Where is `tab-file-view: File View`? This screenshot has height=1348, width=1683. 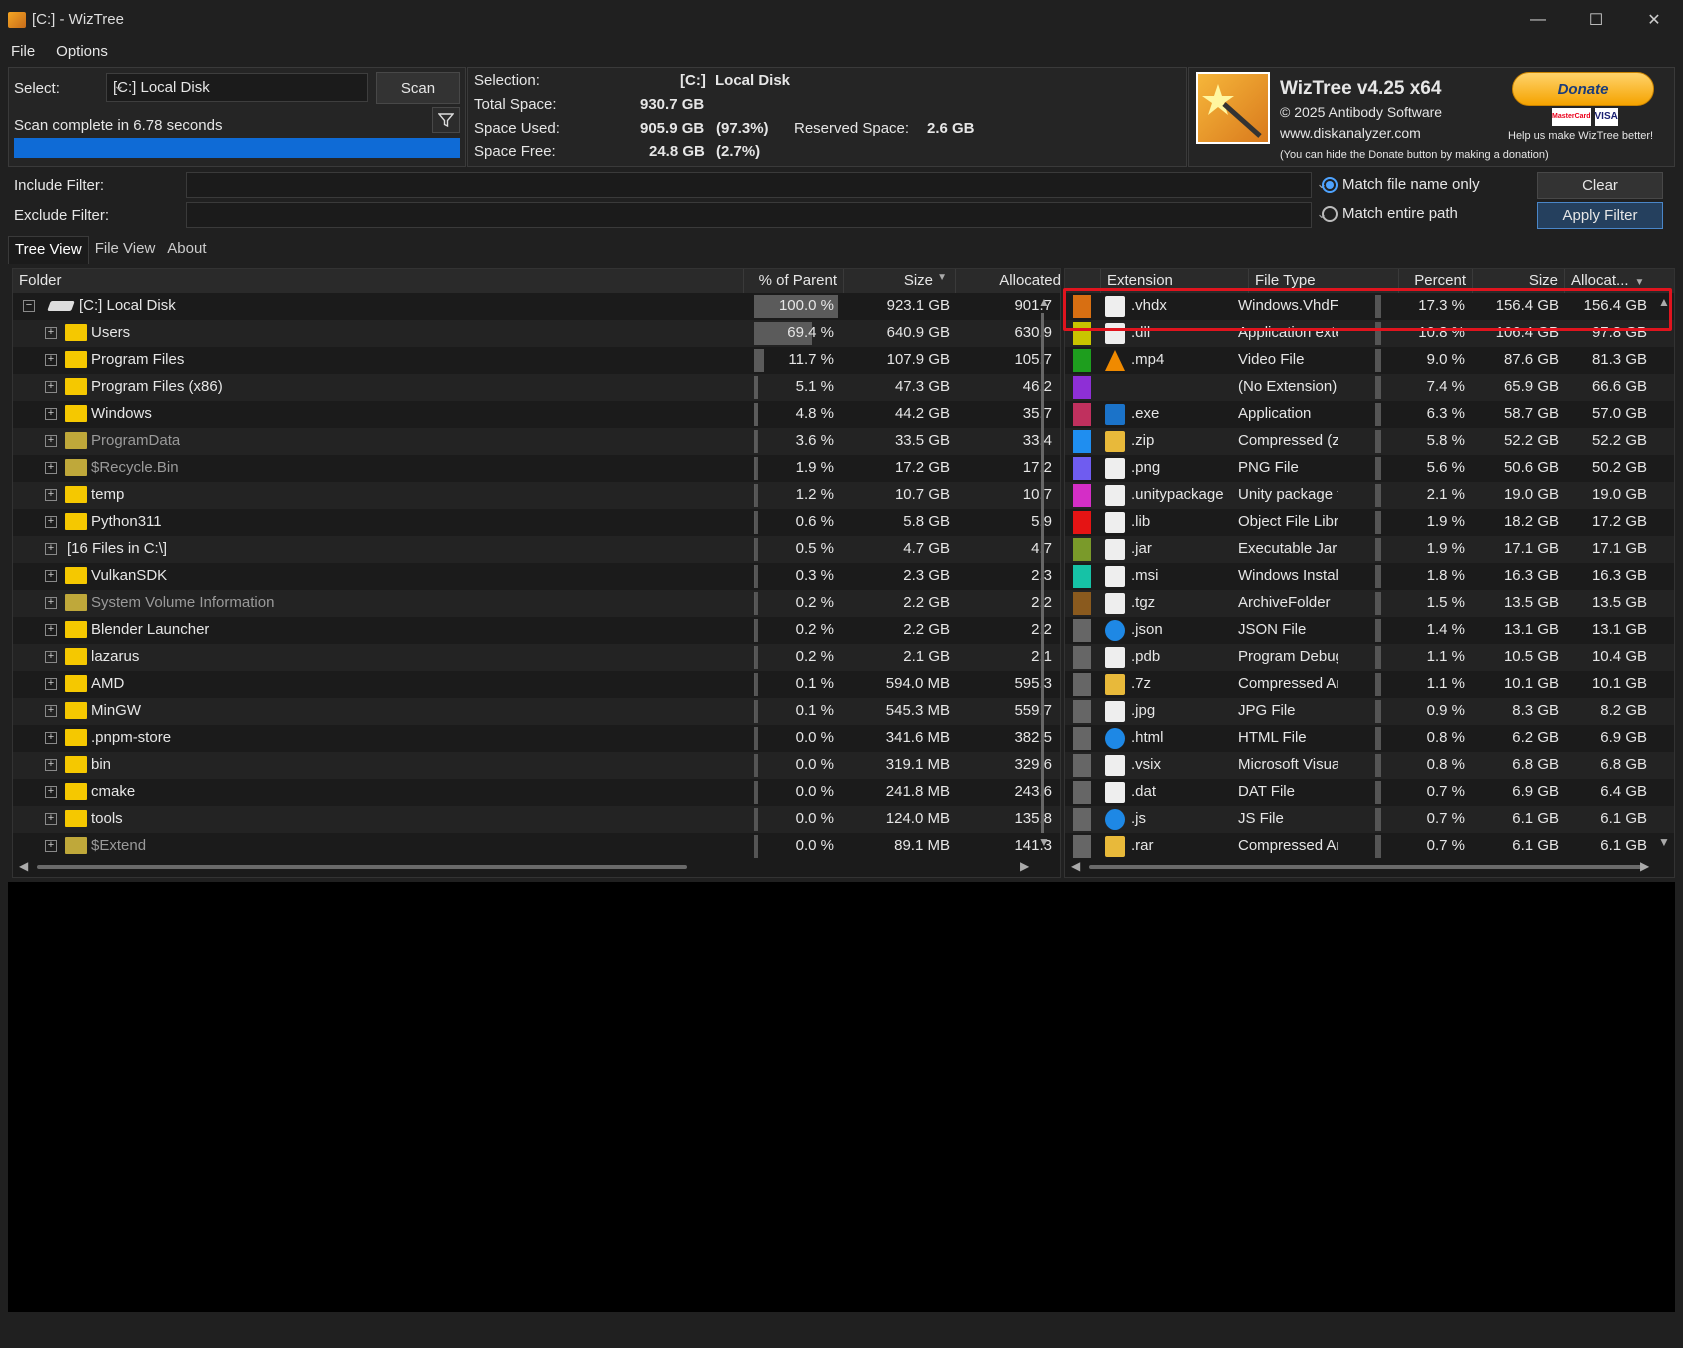
tab-file-view: File View is located at coordinates (125, 250).